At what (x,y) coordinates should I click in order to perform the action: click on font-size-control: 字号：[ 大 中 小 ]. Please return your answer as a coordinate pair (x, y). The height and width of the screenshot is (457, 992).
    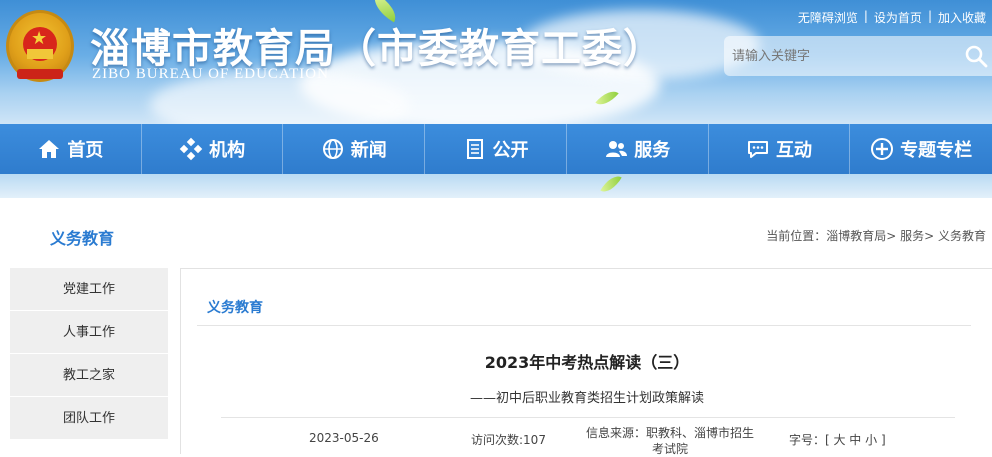
    Looking at the image, I should click on (837, 439).